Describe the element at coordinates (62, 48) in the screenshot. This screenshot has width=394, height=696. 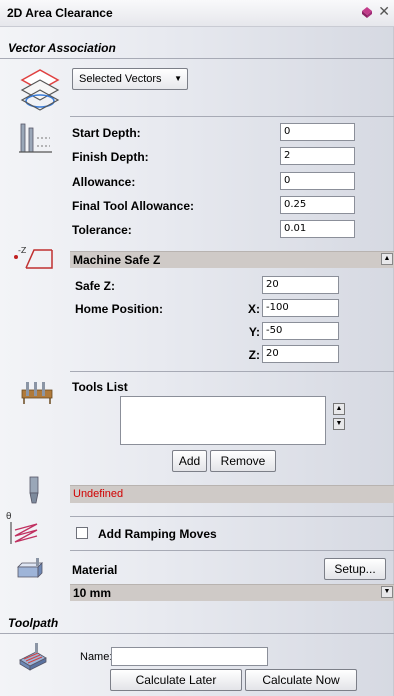
I see `vector-association-title: Vector Association` at that location.